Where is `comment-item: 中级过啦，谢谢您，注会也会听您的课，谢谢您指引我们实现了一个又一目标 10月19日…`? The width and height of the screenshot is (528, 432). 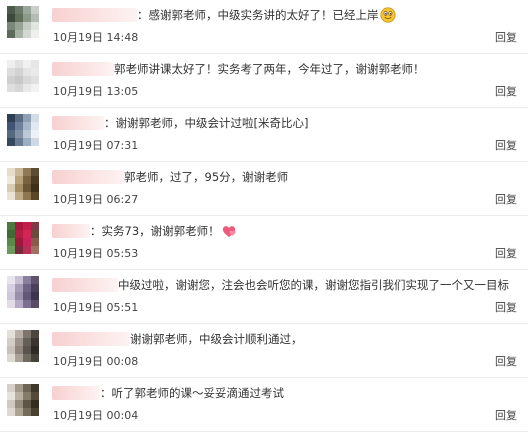
comment-item: 中级过啦，谢谢您，注会也会听您的课，谢谢您指引我们实现了一个又一目标 10月19日… is located at coordinates (264, 297).